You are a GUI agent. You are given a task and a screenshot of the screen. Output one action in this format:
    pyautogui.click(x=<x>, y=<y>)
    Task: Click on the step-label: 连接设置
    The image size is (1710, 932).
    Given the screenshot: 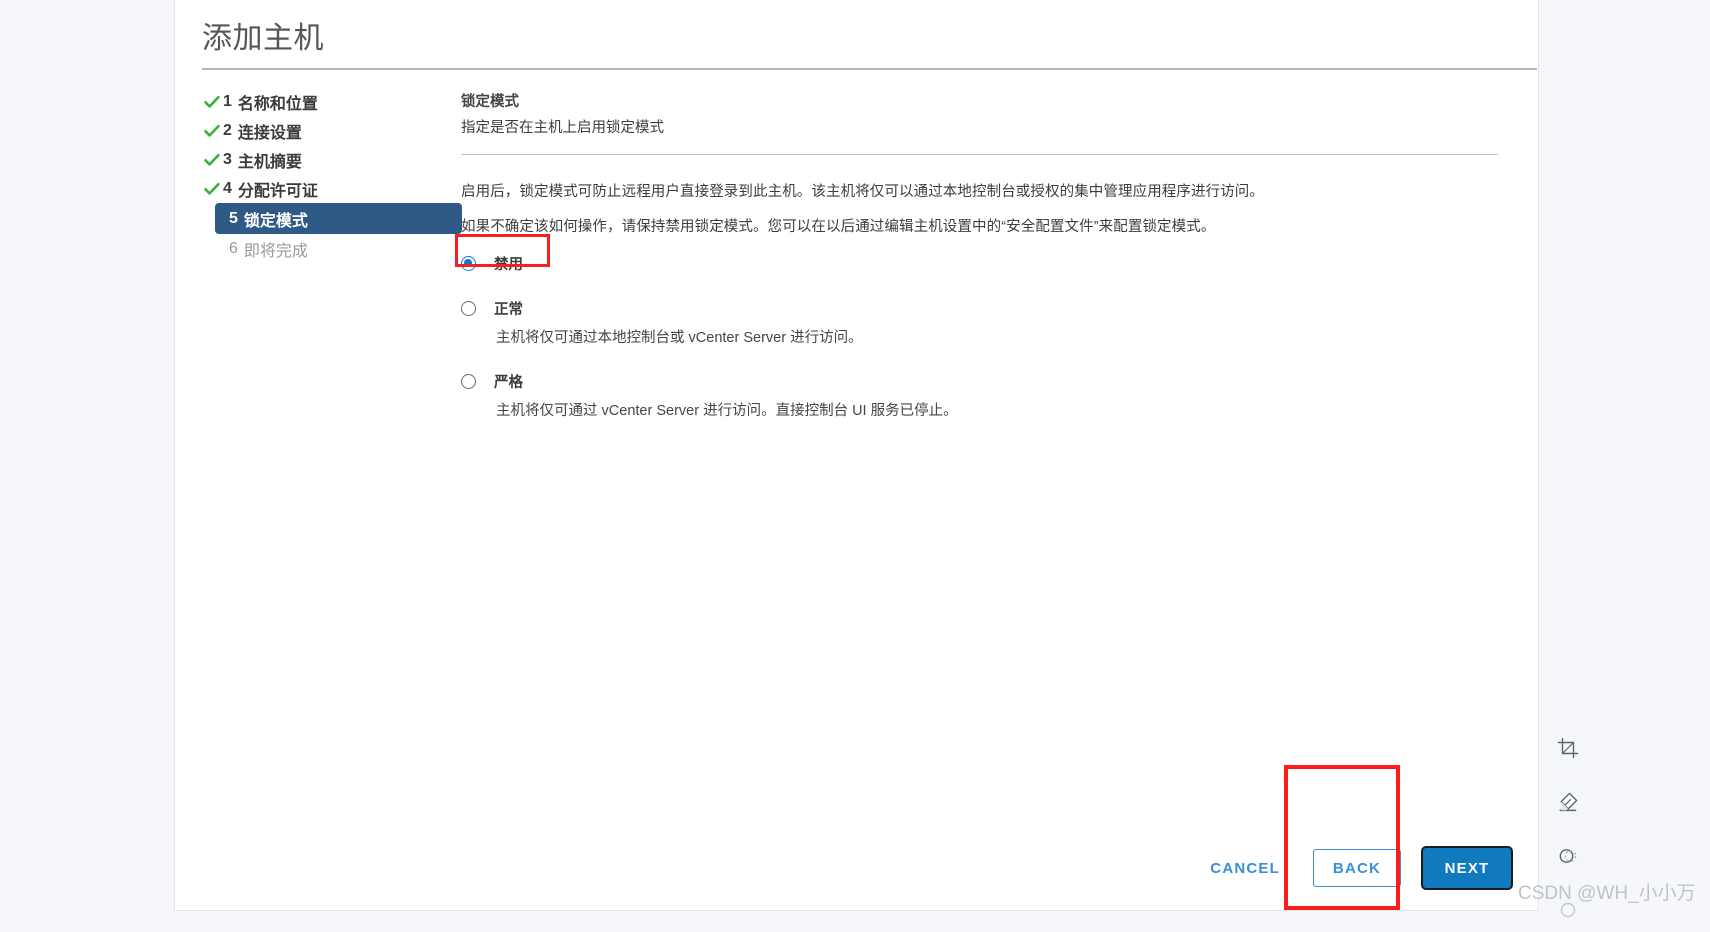 What is the action you would take?
    pyautogui.click(x=269, y=133)
    